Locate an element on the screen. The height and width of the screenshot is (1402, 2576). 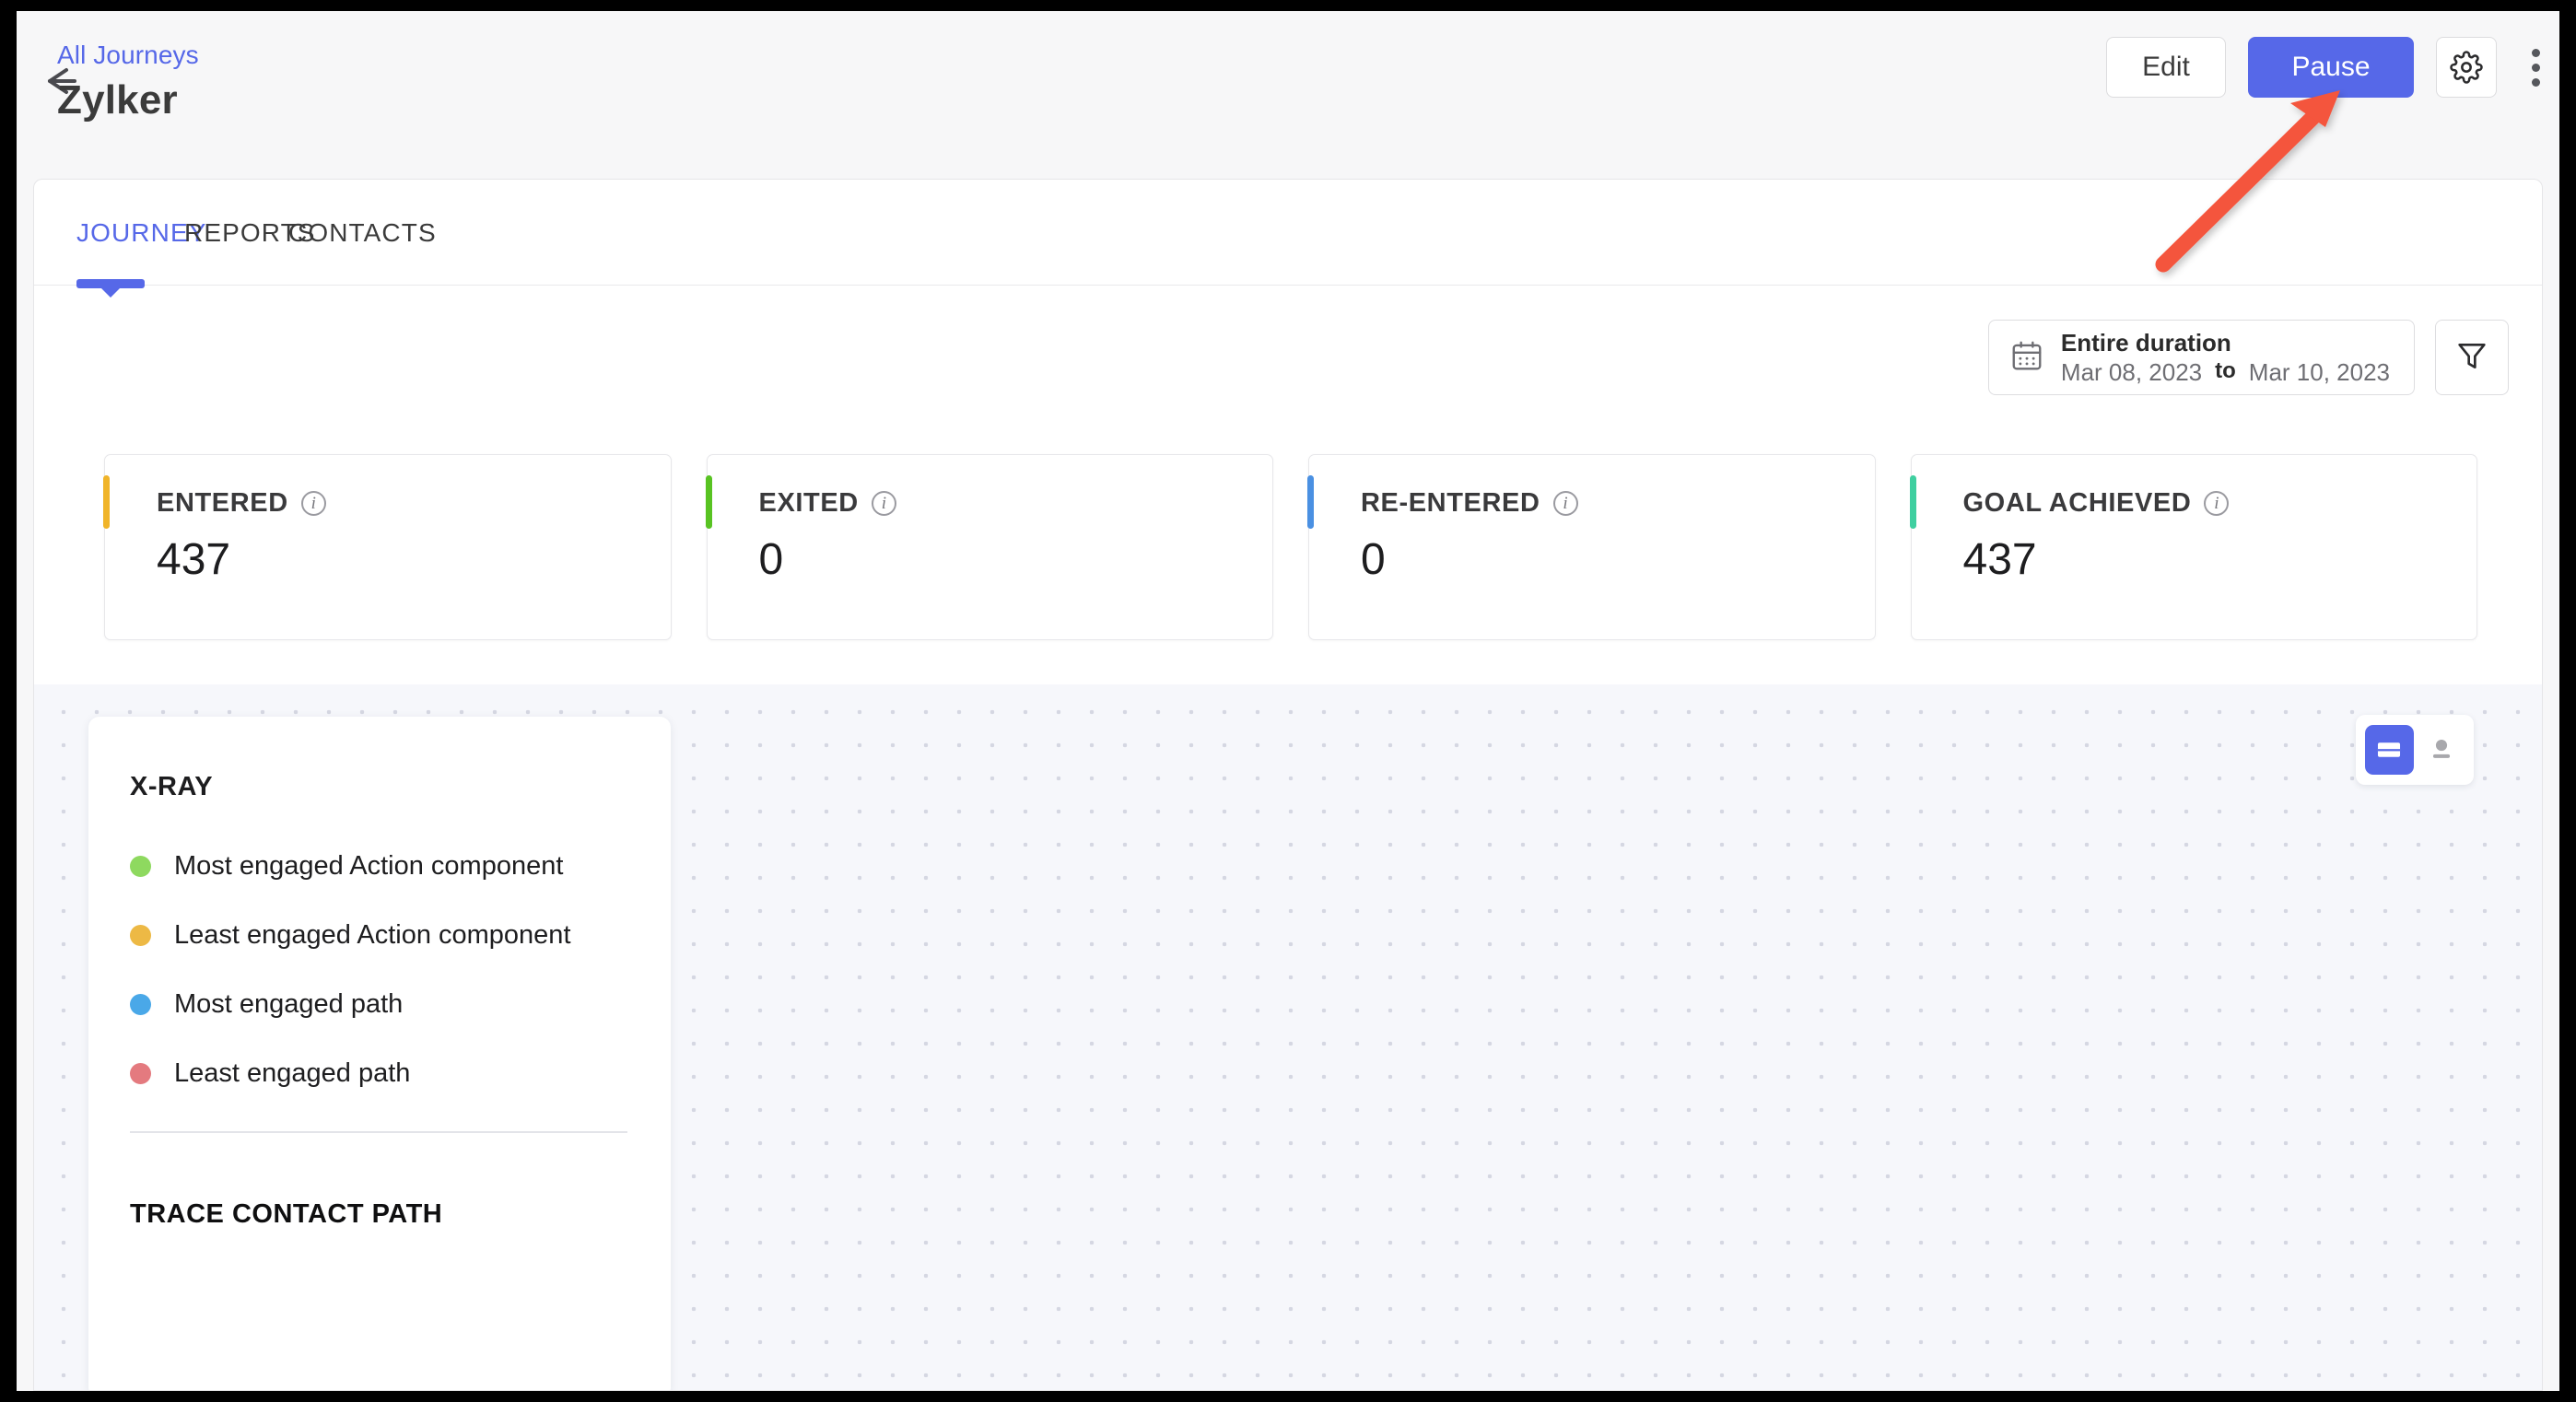
stat-card-entered: ENTERED i 437 is located at coordinates (387, 547).